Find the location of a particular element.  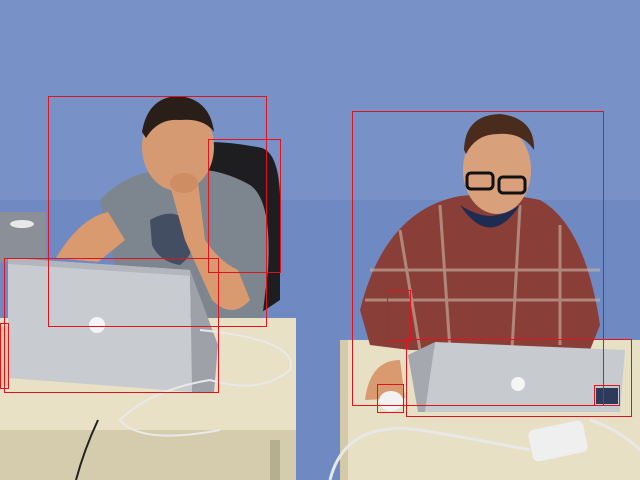

laptop-left is located at coordinates (113, 325).